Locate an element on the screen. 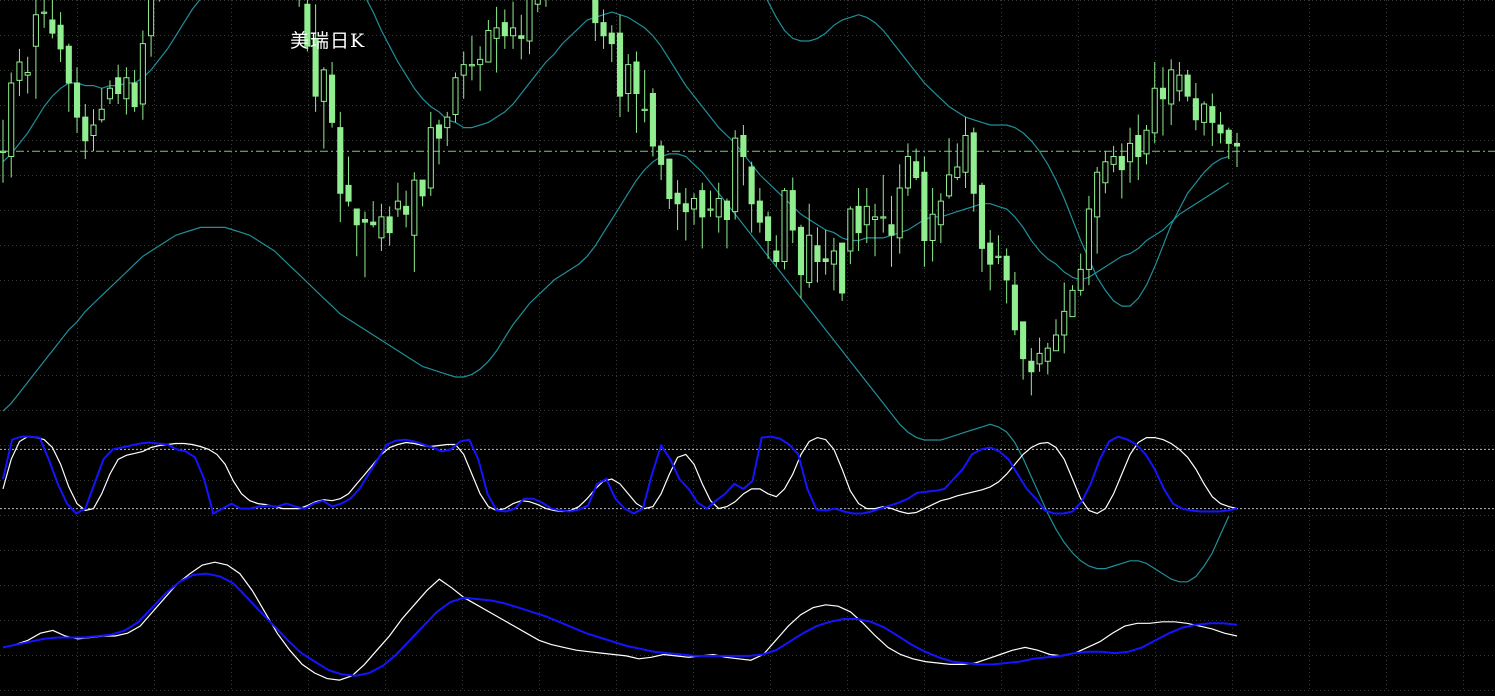  oscillator-panel is located at coordinates (747, 475).